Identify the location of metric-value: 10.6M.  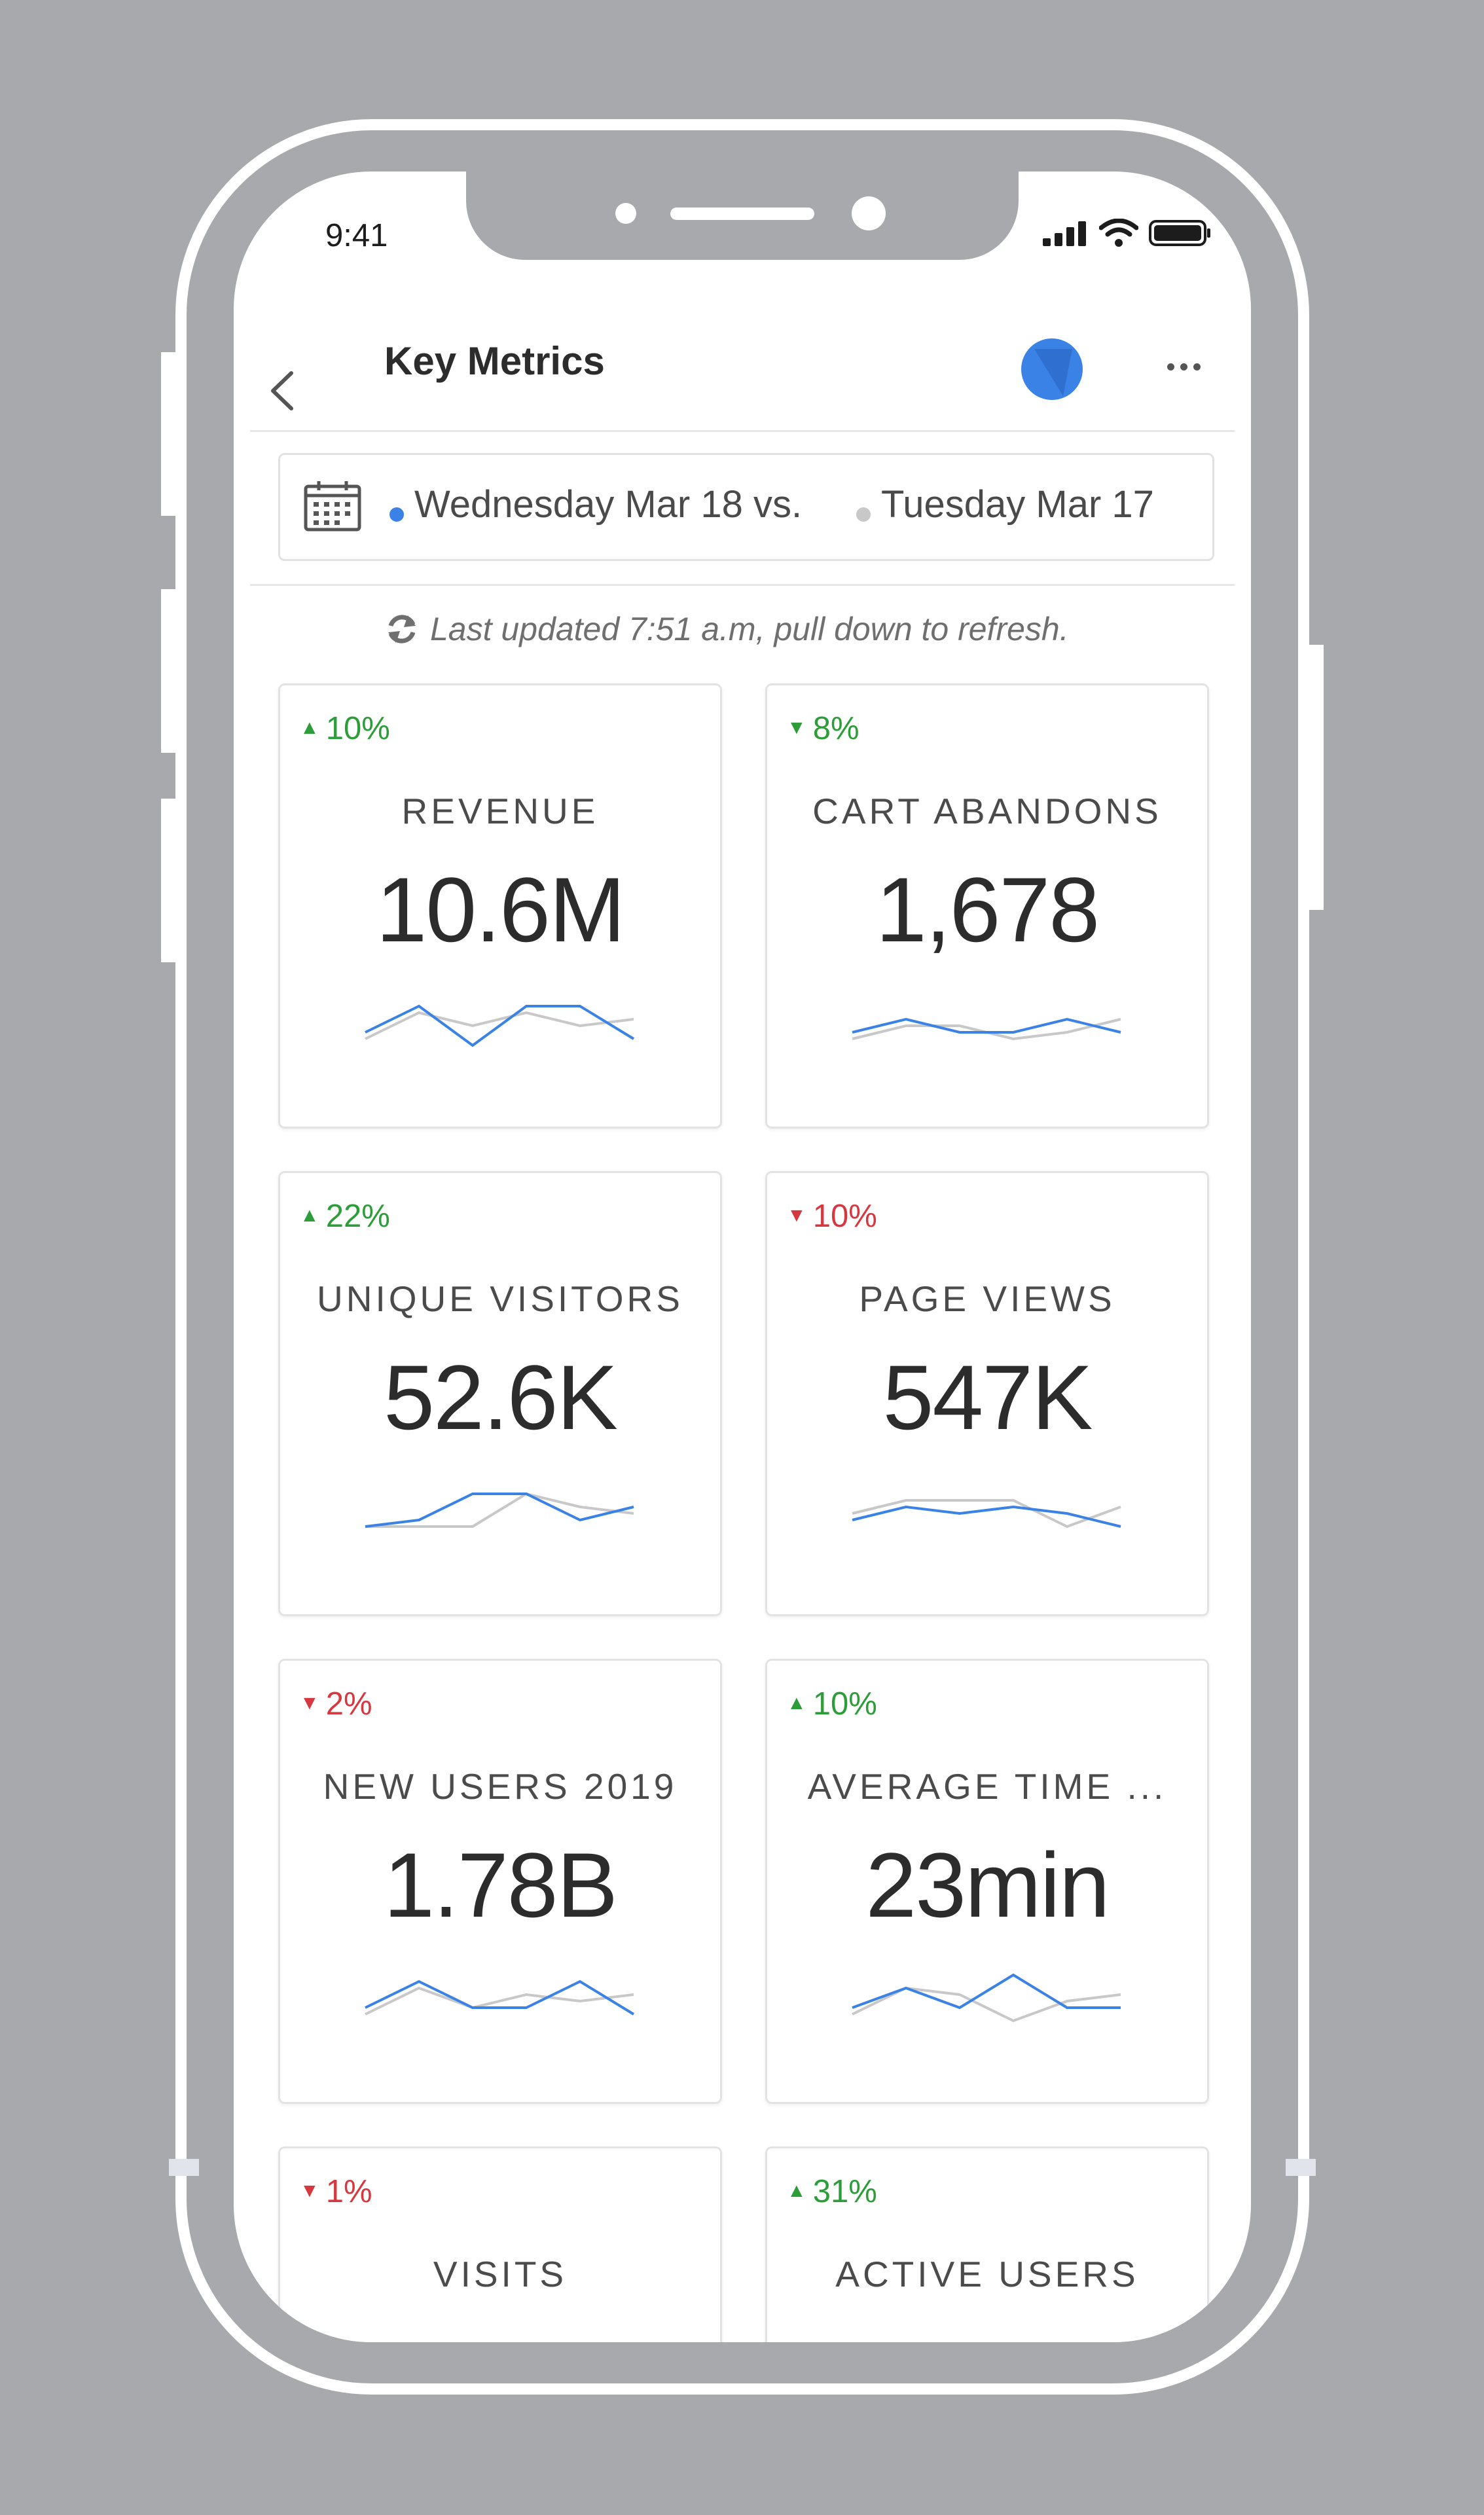
(500, 909).